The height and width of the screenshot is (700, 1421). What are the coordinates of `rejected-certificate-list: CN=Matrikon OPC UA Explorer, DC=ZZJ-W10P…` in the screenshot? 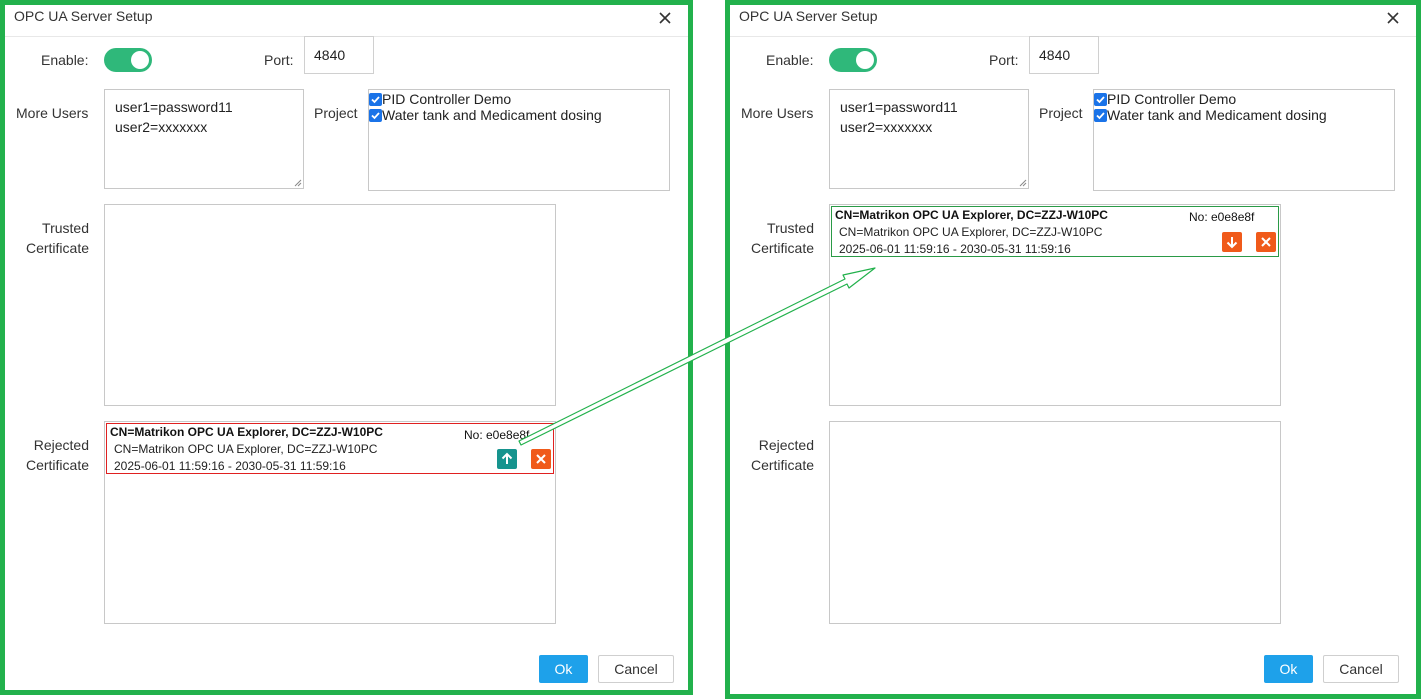 It's located at (330, 522).